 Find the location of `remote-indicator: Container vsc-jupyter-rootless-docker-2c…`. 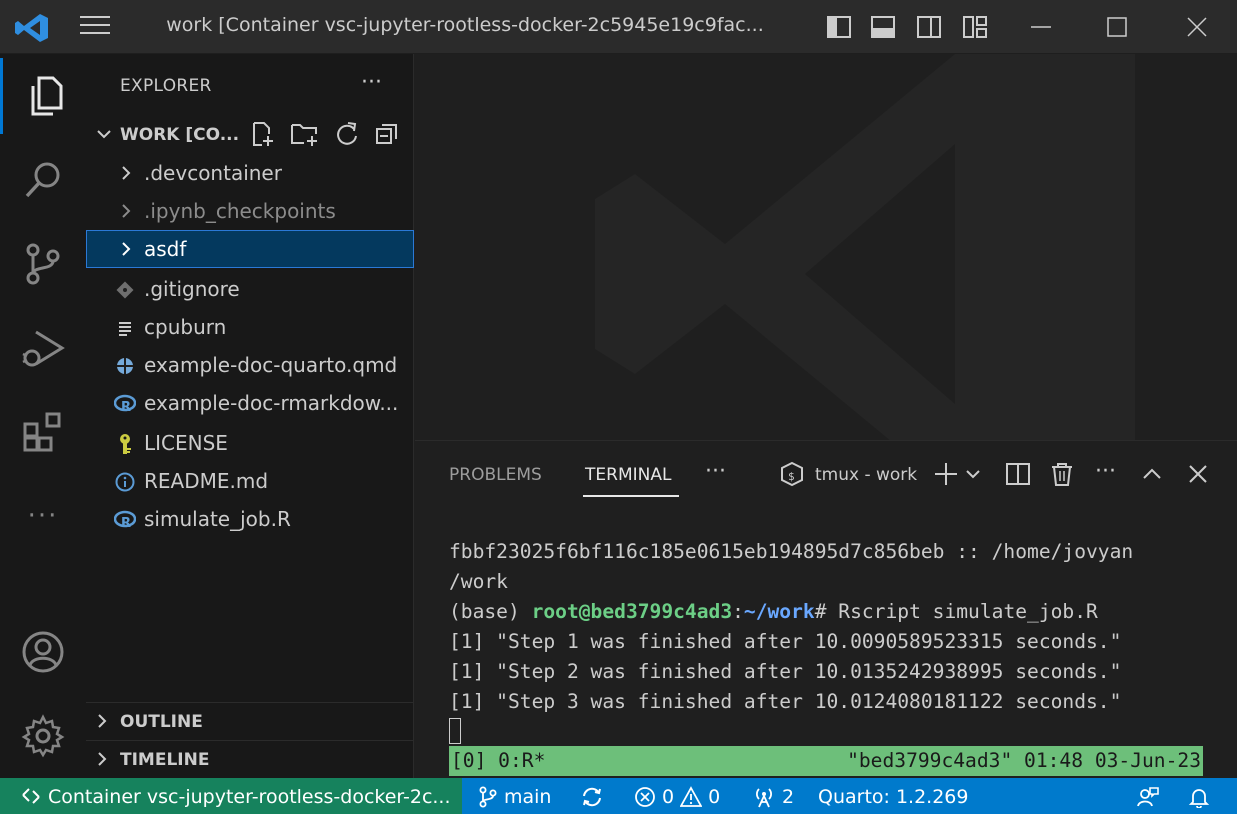

remote-indicator: Container vsc-jupyter-rootless-docker-2c… is located at coordinates (231, 796).